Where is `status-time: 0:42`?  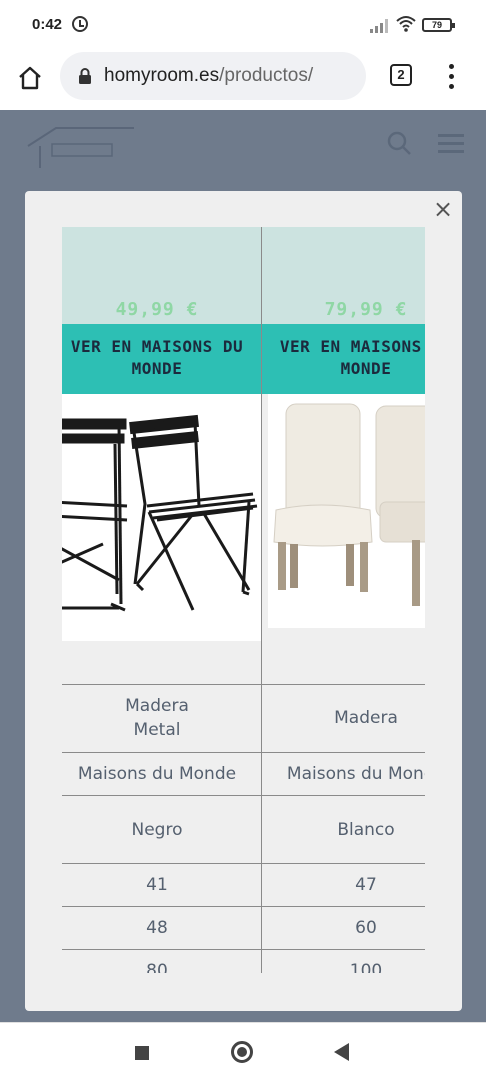
status-time: 0:42 is located at coordinates (47, 24).